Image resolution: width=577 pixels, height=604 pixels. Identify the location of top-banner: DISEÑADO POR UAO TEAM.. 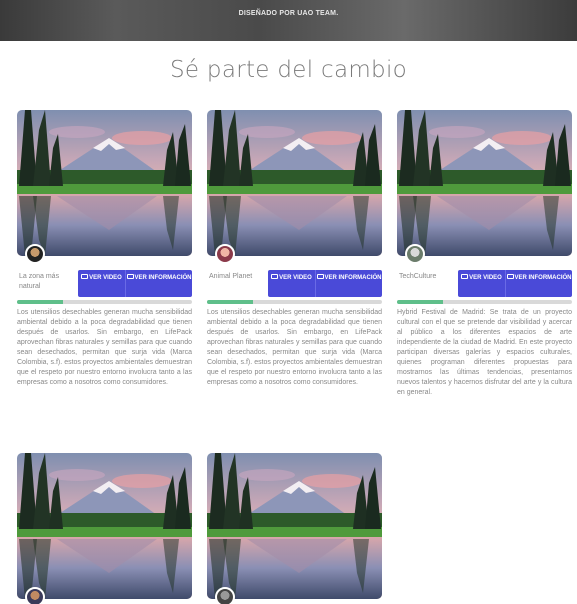
(288, 20).